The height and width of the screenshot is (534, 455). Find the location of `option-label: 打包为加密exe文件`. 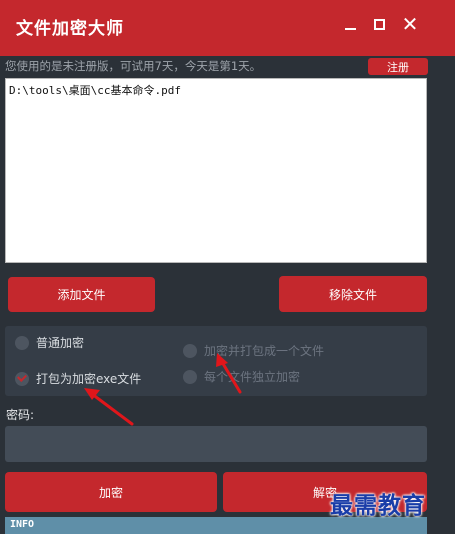

option-label: 打包为加密exe文件 is located at coordinates (89, 379).